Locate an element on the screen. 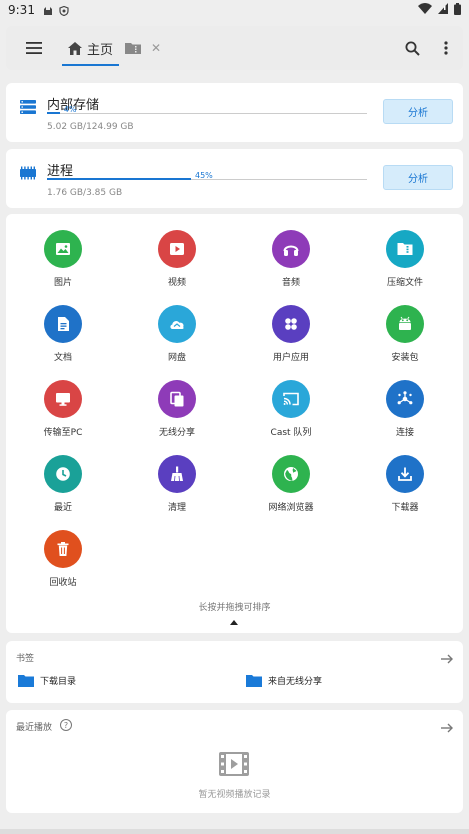  archive-icon is located at coordinates (405, 249).